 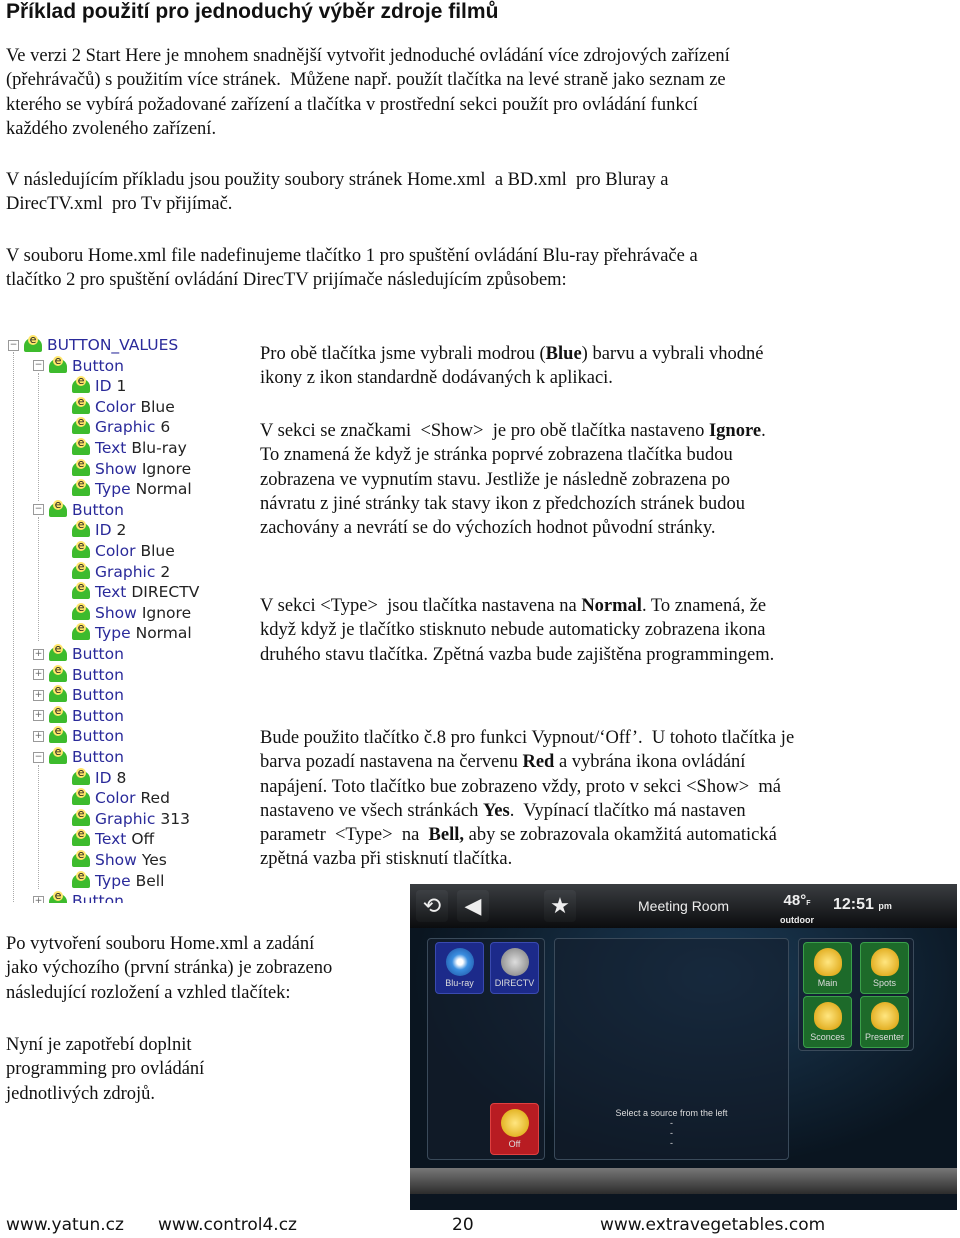 What do you see at coordinates (671, 1128) in the screenshot?
I see `source-message: Select a source from the left ---` at bounding box center [671, 1128].